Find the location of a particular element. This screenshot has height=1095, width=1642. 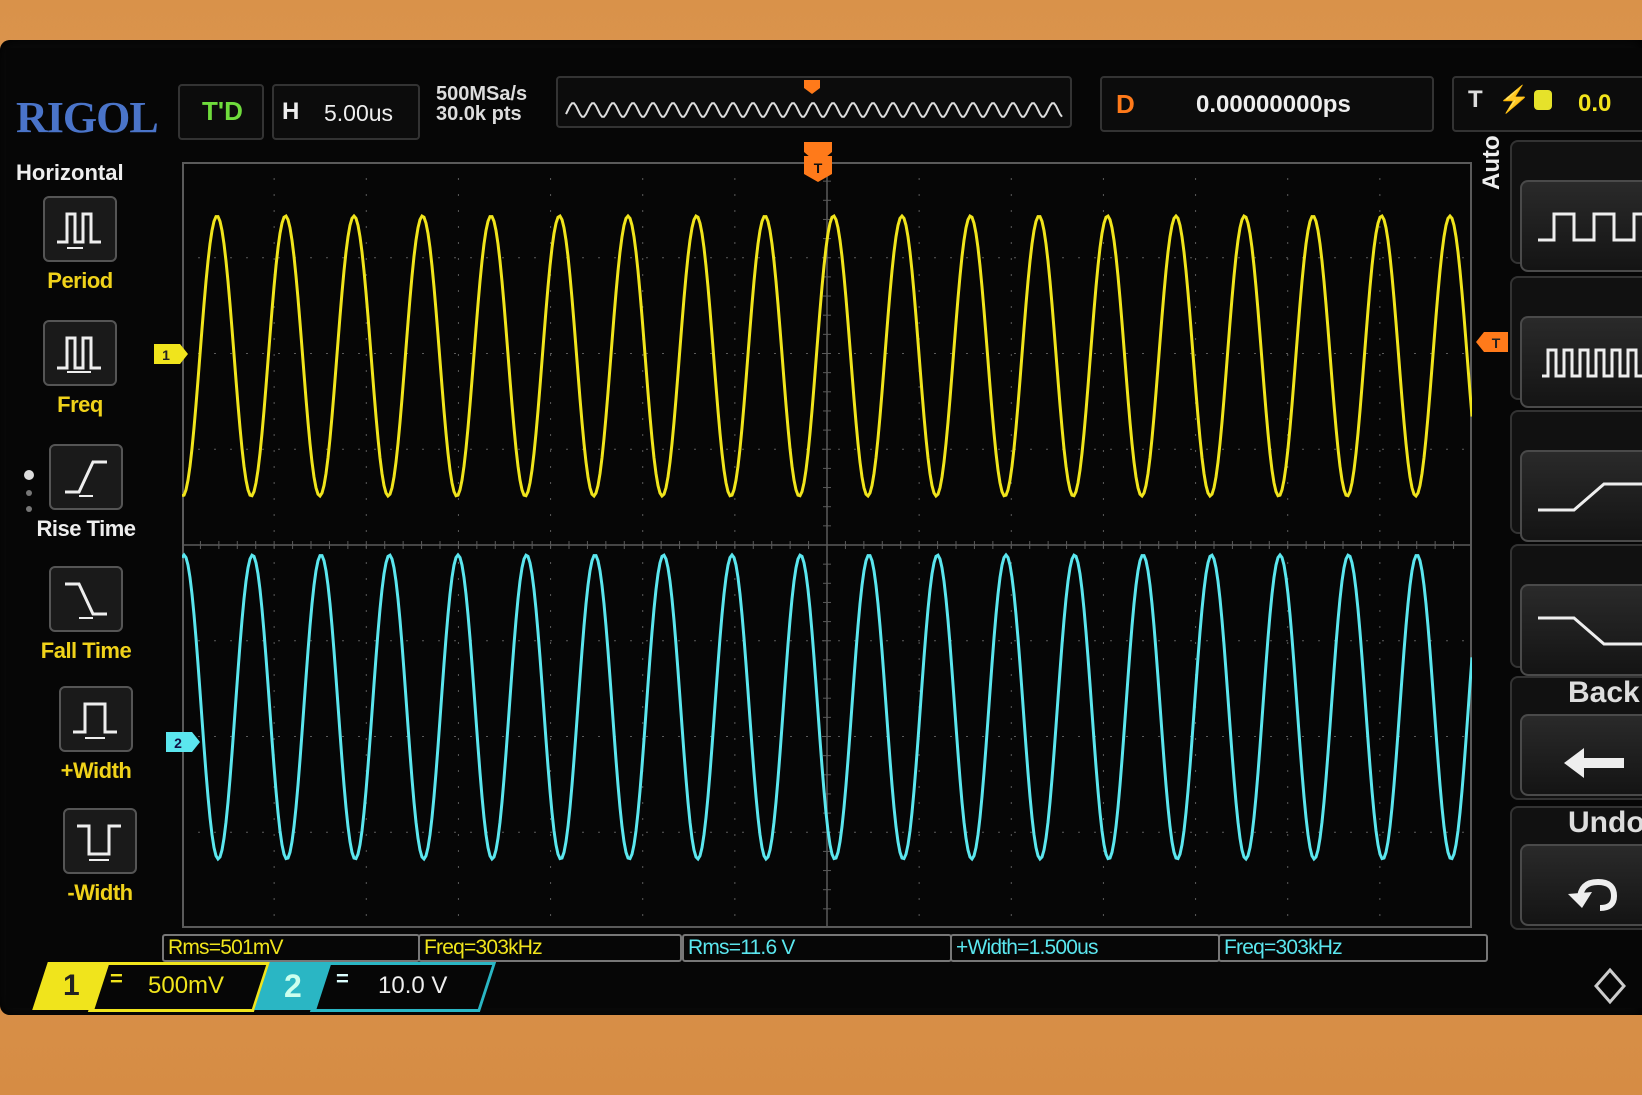

trigger-level: 0.0 is located at coordinates (1595, 103).